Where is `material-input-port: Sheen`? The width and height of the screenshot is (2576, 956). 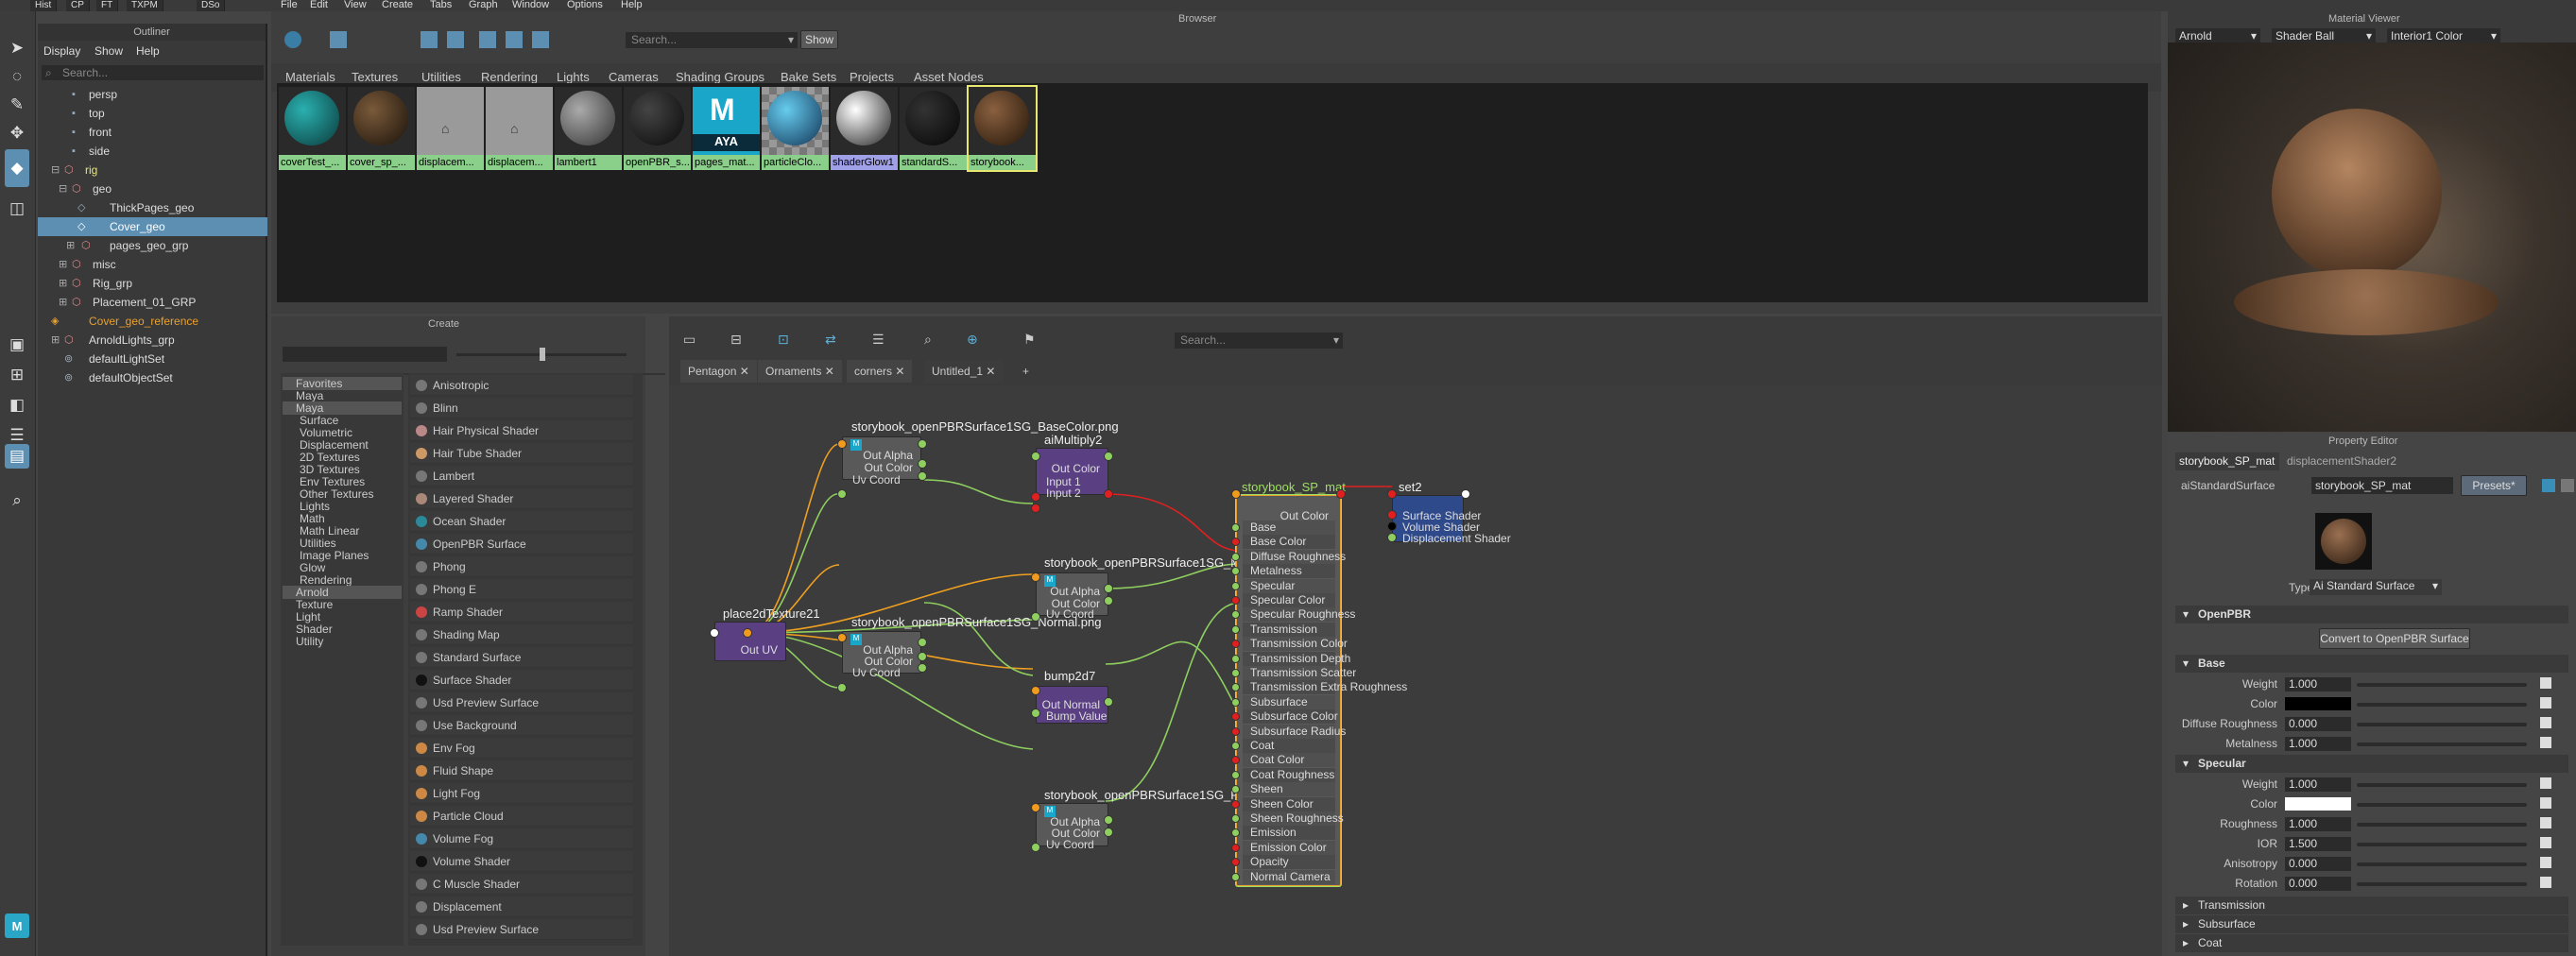 material-input-port: Sheen is located at coordinates (1289, 789).